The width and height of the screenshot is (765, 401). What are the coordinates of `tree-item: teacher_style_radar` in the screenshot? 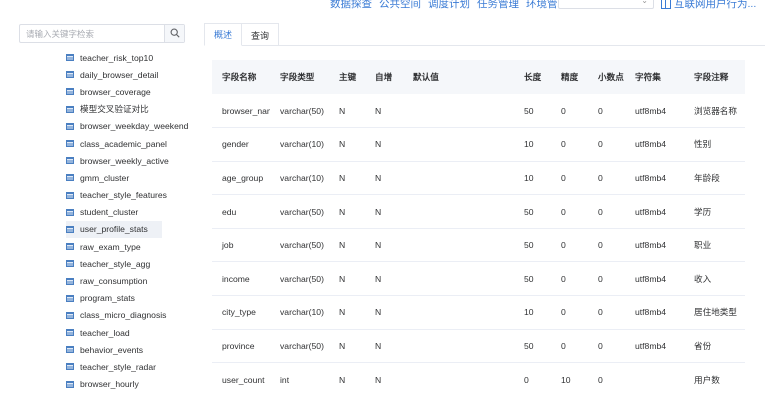 It's located at (131, 366).